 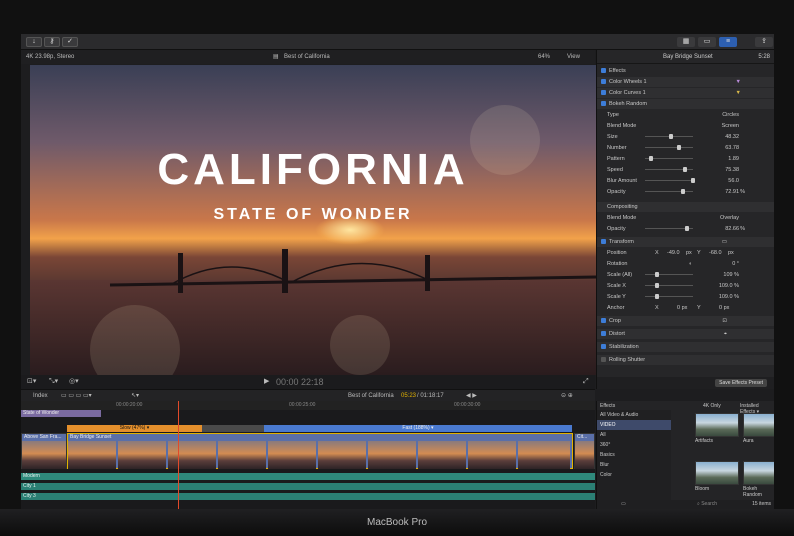 What do you see at coordinates (623, 504) in the screenshot?
I see `browser-view-icon: ▭` at bounding box center [623, 504].